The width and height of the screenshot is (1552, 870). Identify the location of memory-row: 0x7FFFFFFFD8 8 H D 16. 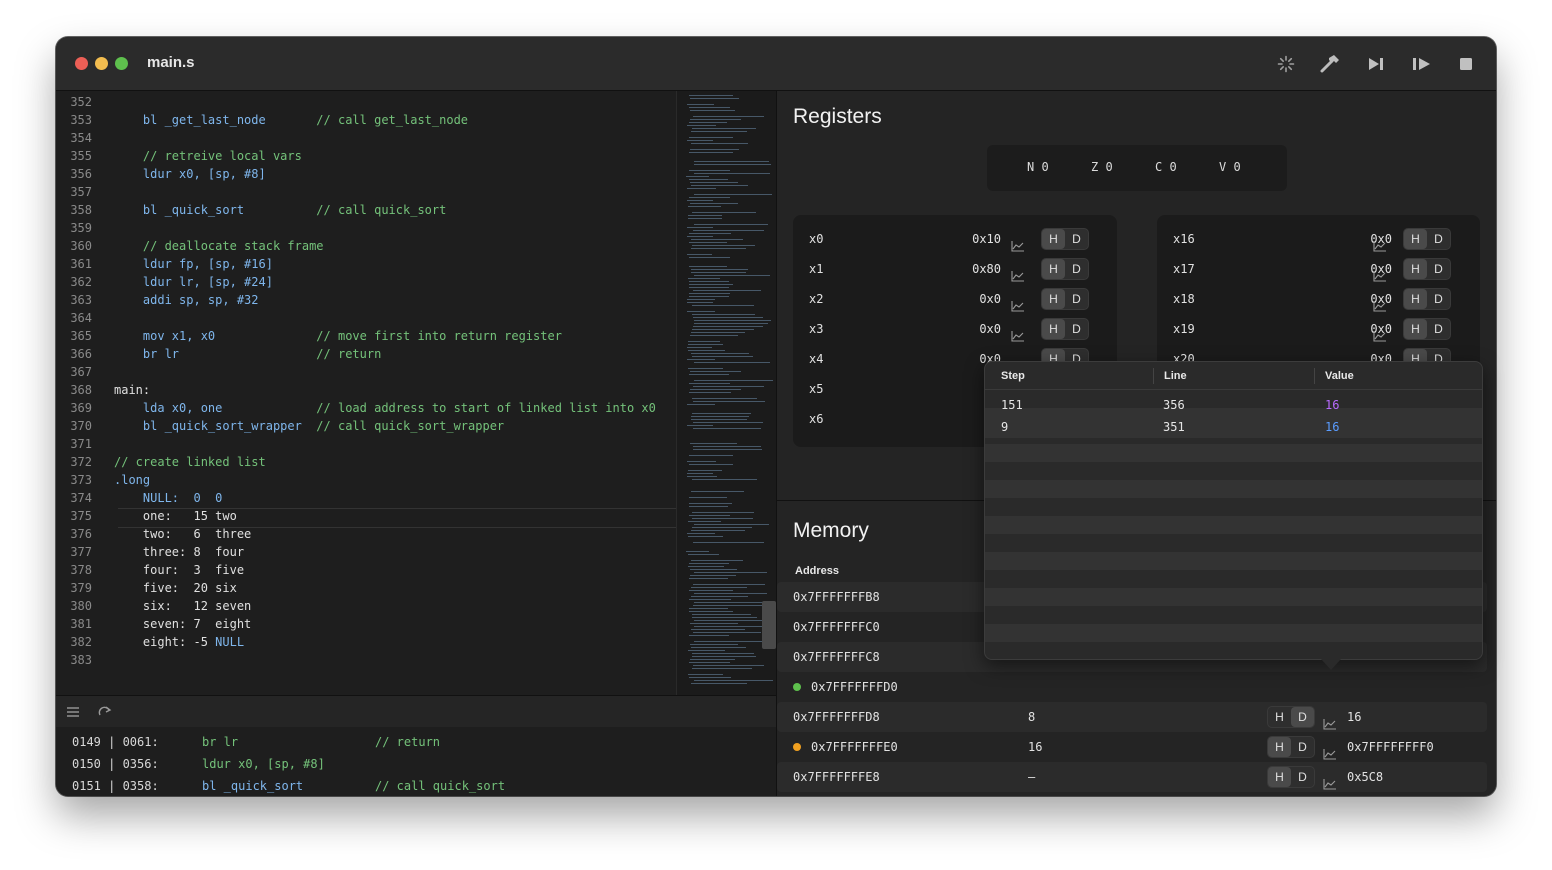
(1132, 717).